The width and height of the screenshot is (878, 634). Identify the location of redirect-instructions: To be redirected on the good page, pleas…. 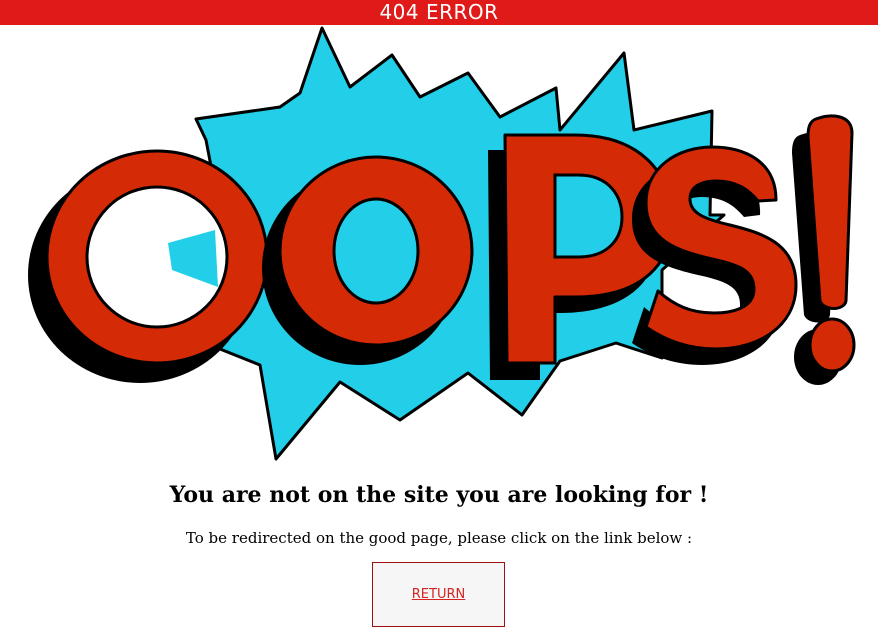
(439, 538).